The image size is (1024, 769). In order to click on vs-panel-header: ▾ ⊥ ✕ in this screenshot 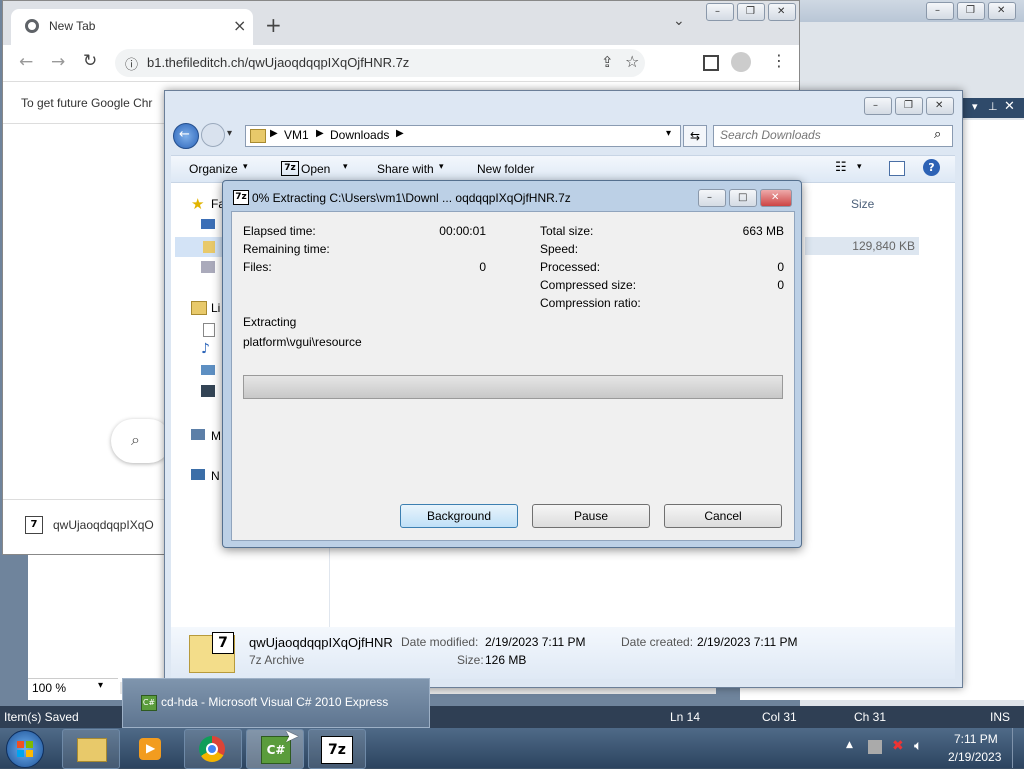, I will do `click(993, 108)`.